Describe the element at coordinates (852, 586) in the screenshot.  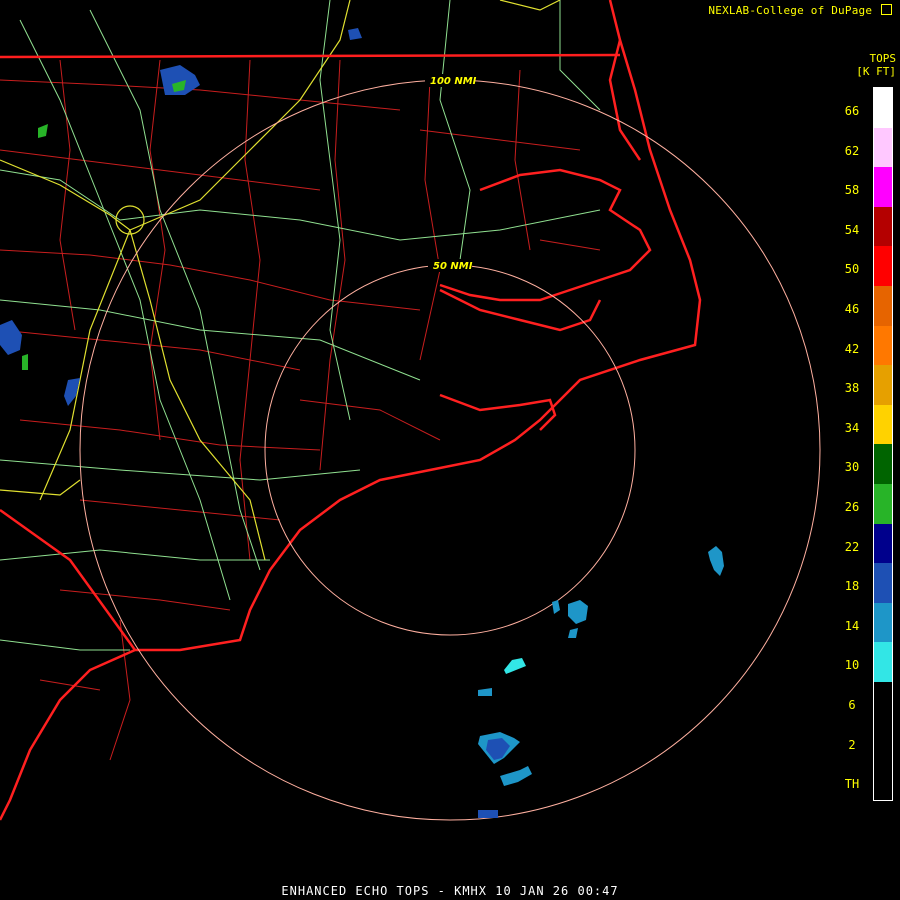
I see `legend-label: 18` at that location.